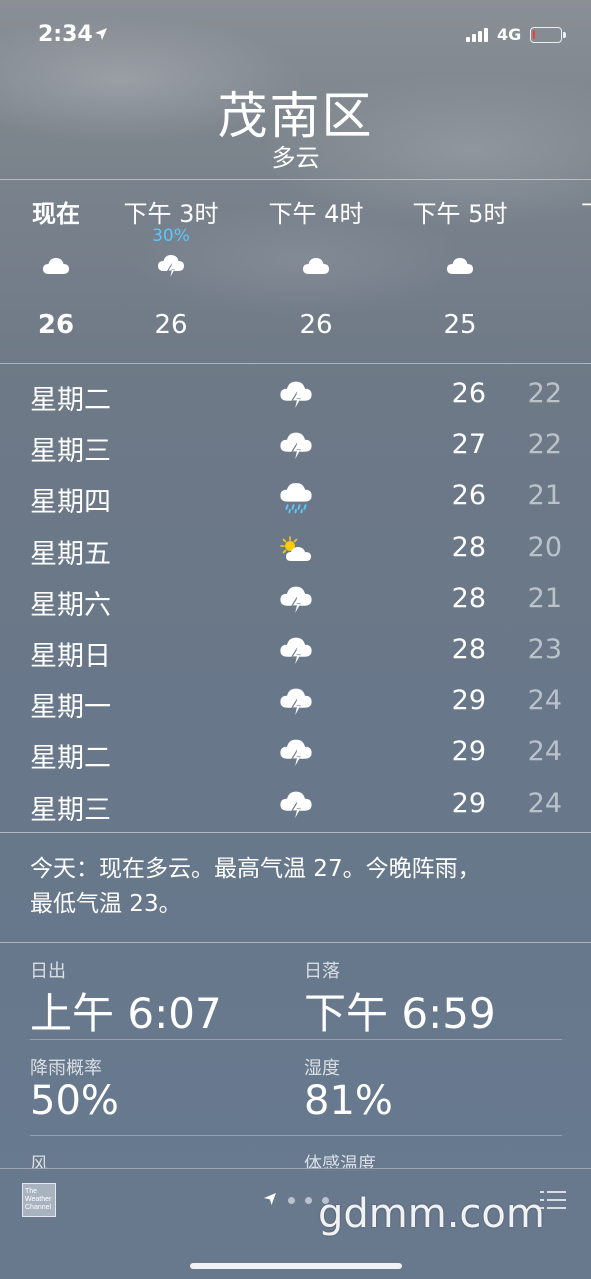 The image size is (591, 1279). Describe the element at coordinates (56, 214) in the screenshot. I see `hour-label: 现在` at that location.